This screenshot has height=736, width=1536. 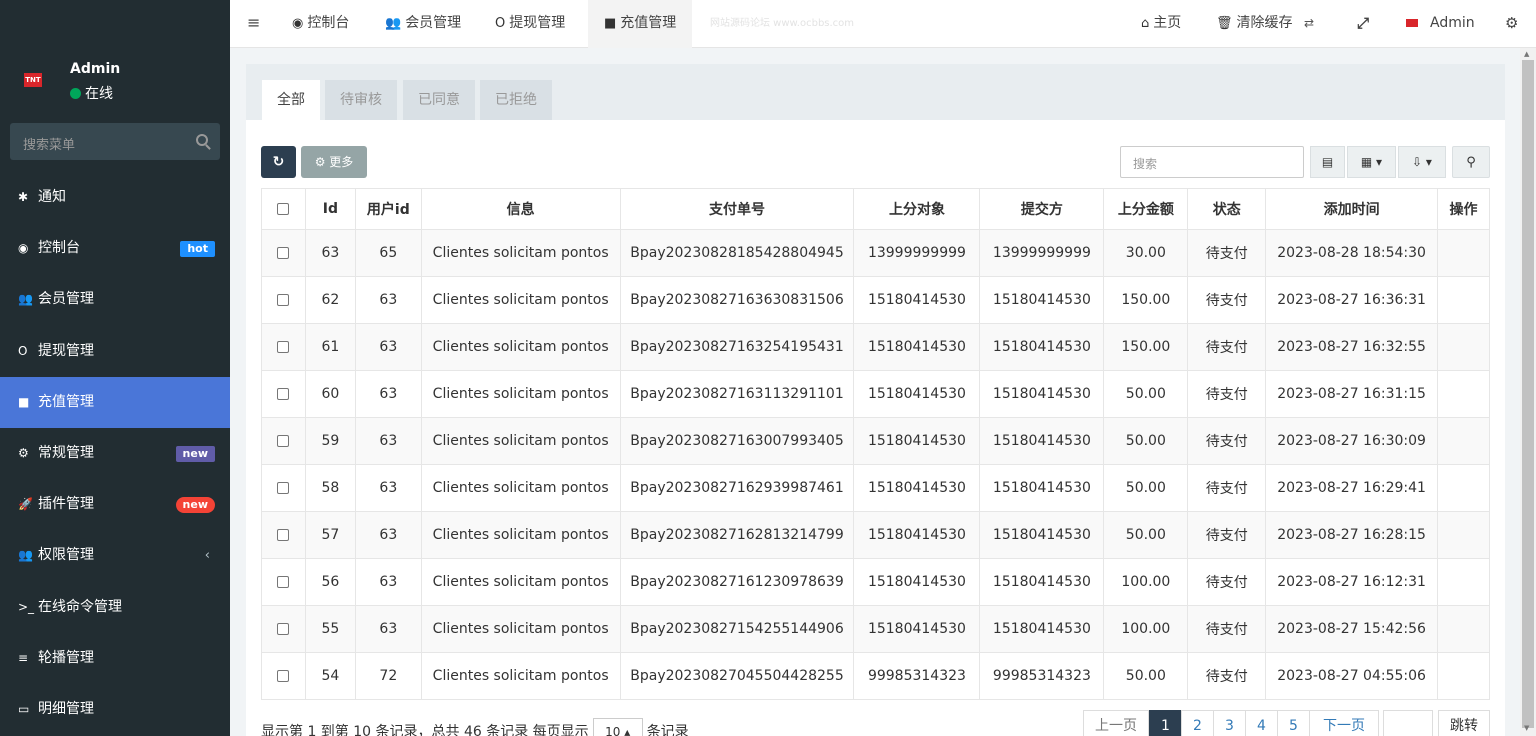 What do you see at coordinates (1146, 676) in the screenshot?
I see `cell-amount: 50.00` at bounding box center [1146, 676].